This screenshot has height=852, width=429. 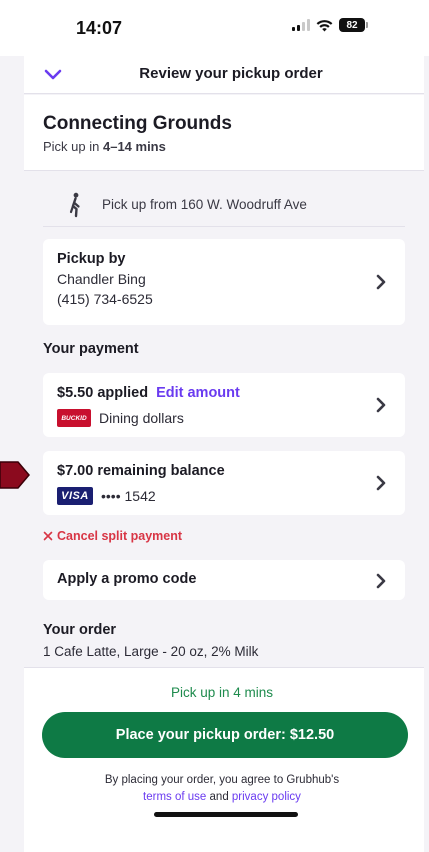 I want to click on remaining-balance: $7.00 remaining balance, so click(x=141, y=471).